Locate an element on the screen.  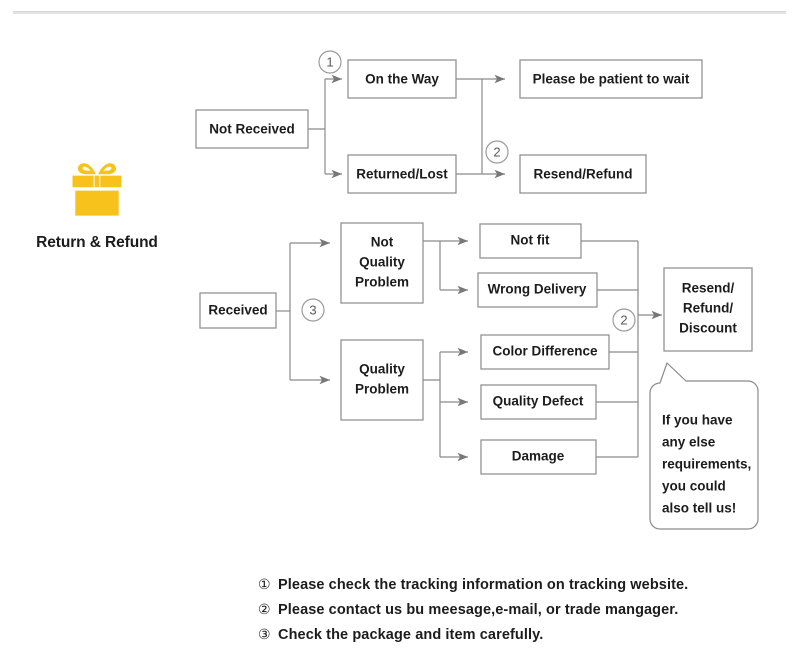
marker-two-top-label: 2 is located at coordinates (496, 151).